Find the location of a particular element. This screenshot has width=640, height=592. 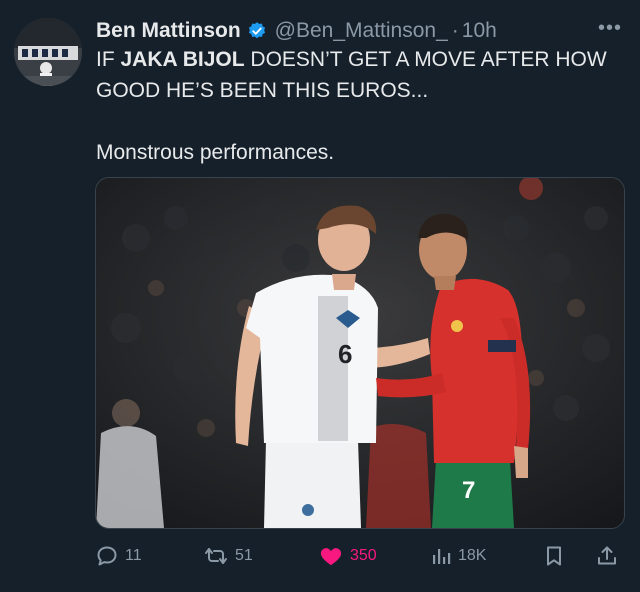

handle: @Ben_Mattinson_ is located at coordinates (361, 31).